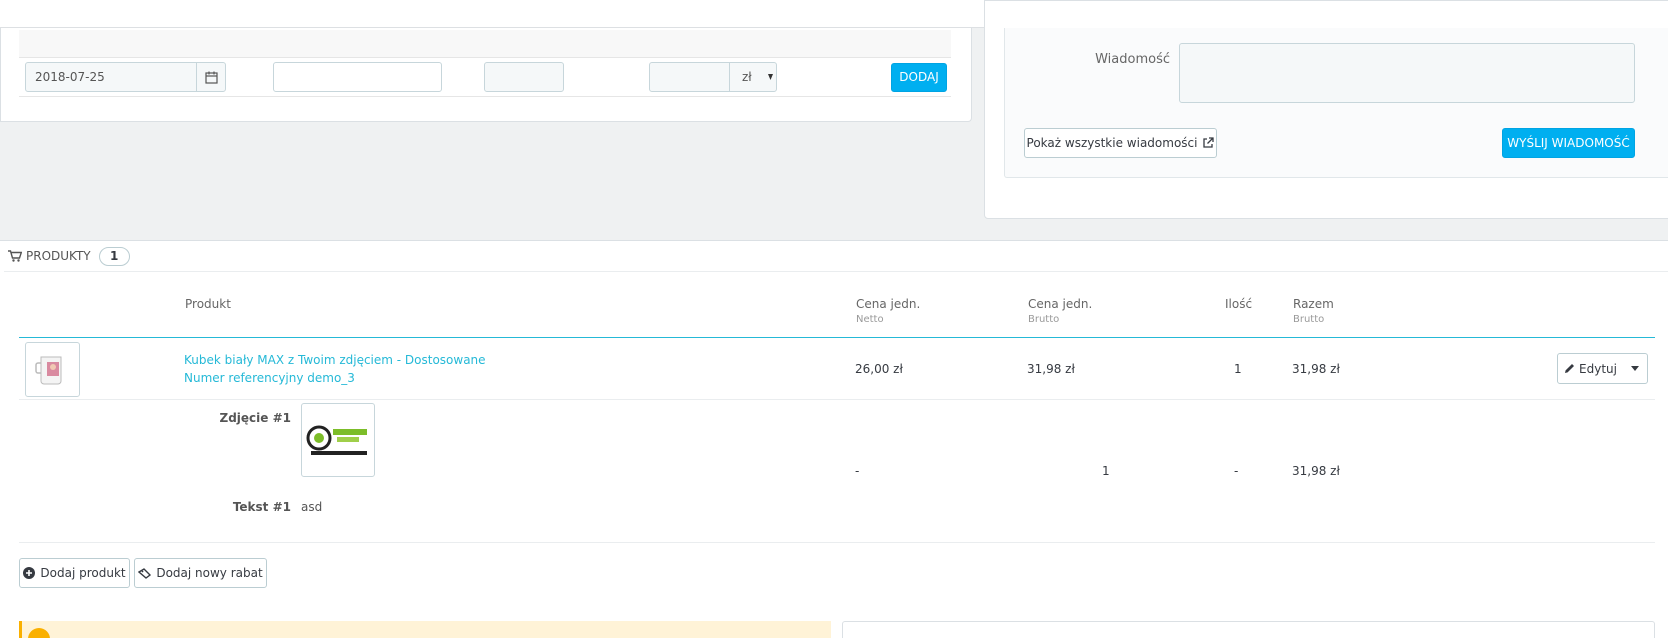 Image resolution: width=1668 pixels, height=638 pixels. What do you see at coordinates (255, 418) in the screenshot?
I see `customization-image-label: Zdjęcie #1` at bounding box center [255, 418].